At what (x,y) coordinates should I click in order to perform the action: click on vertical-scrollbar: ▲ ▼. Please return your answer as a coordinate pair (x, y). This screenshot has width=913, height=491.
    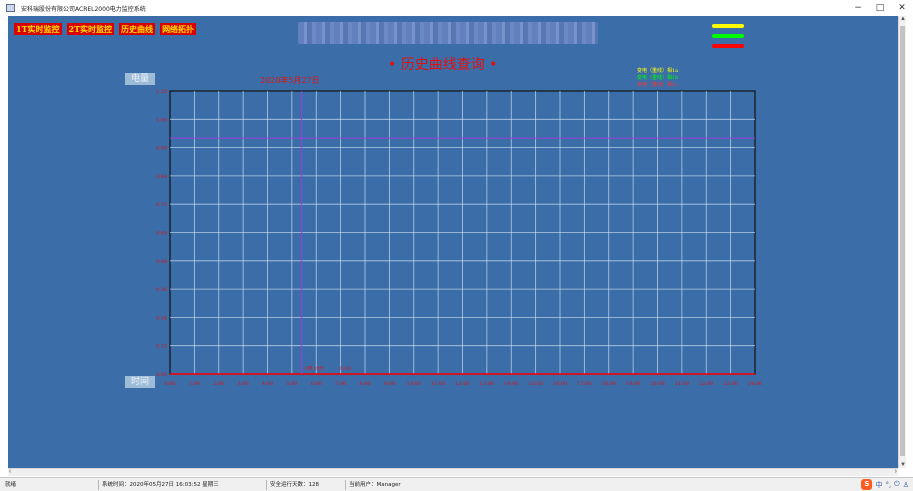
    Looking at the image, I should click on (902, 242).